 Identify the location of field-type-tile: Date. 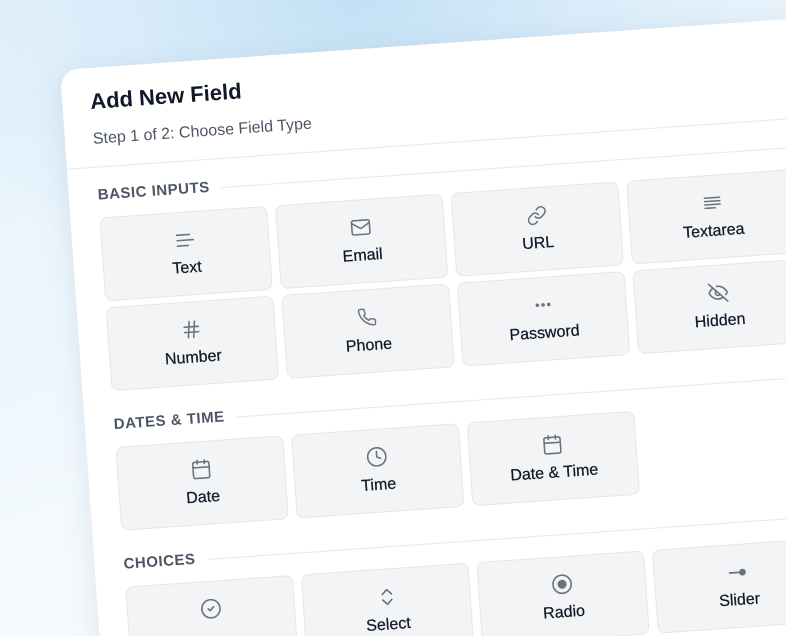
(202, 483).